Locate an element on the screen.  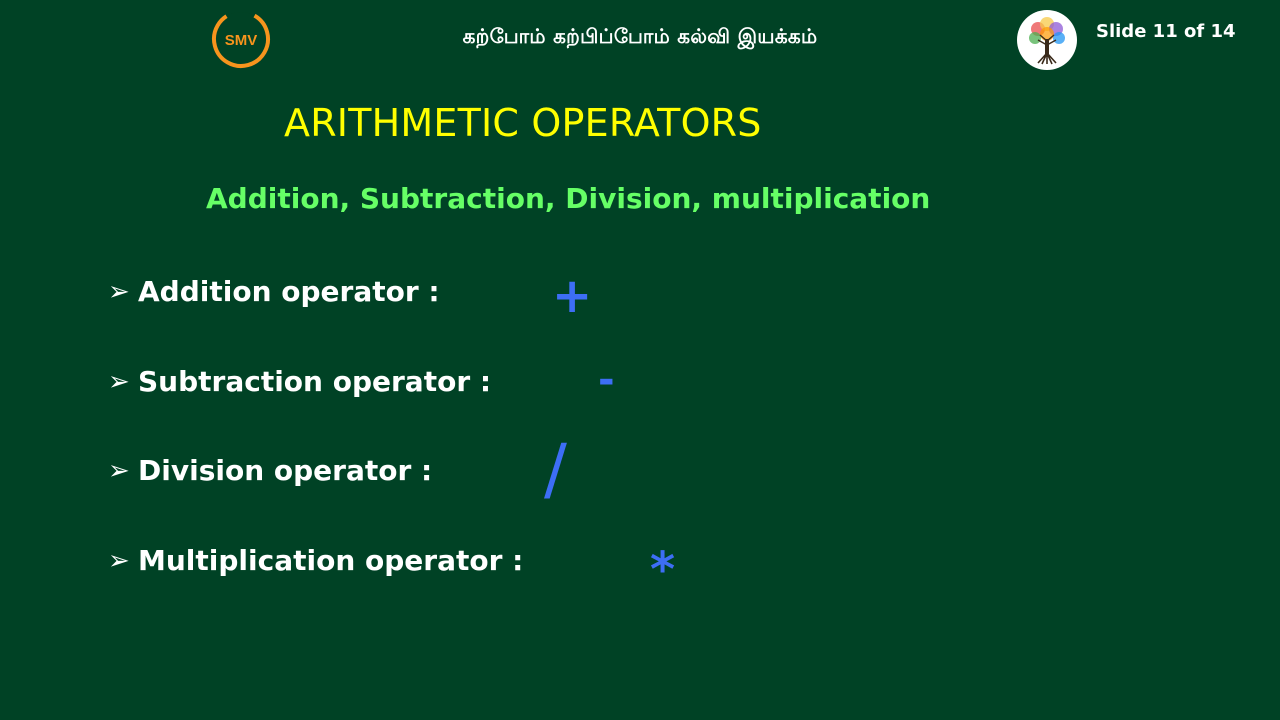
list-item-subtraction: ➢ Subtraction operator : is located at coordinates (299, 382).